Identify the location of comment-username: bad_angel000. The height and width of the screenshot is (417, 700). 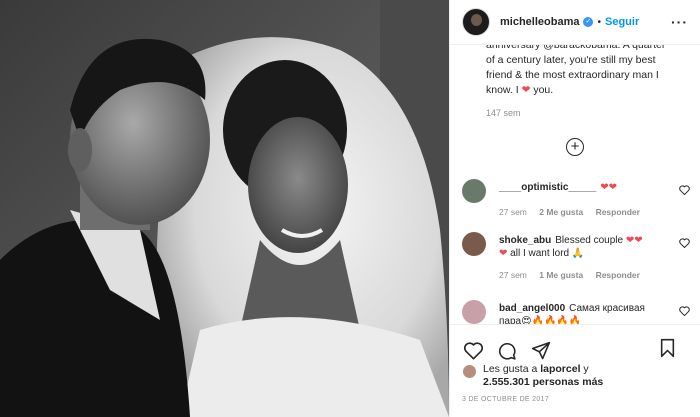
(532, 308).